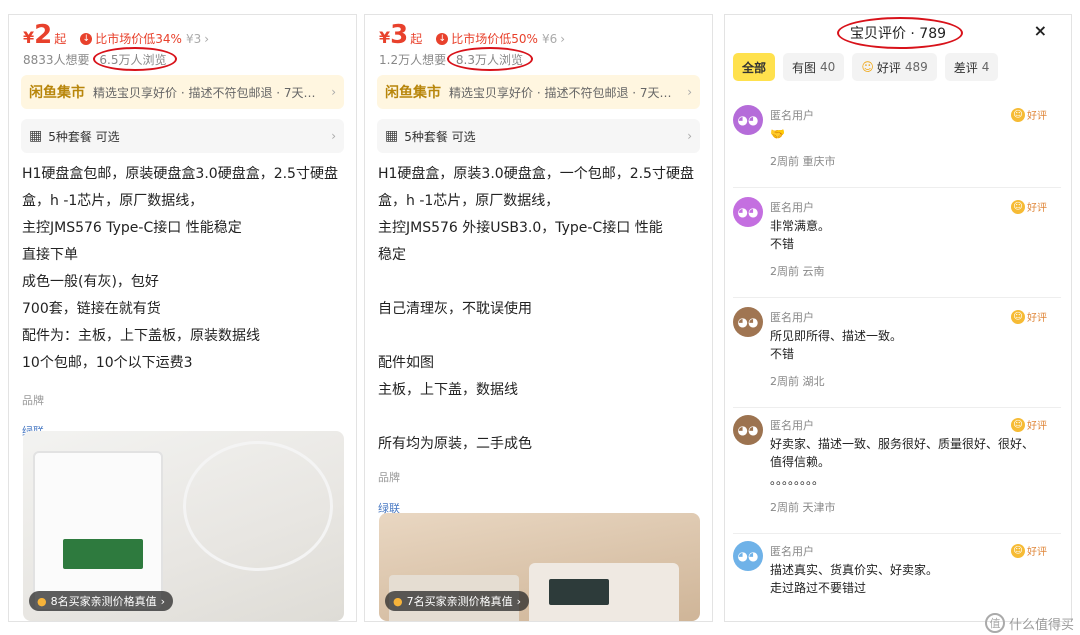  What do you see at coordinates (536, 174) in the screenshot?
I see `desc-line: H1硬盘盒，原装3.0硬盘盒，一个包邮，2.5寸硬盘` at bounding box center [536, 174].